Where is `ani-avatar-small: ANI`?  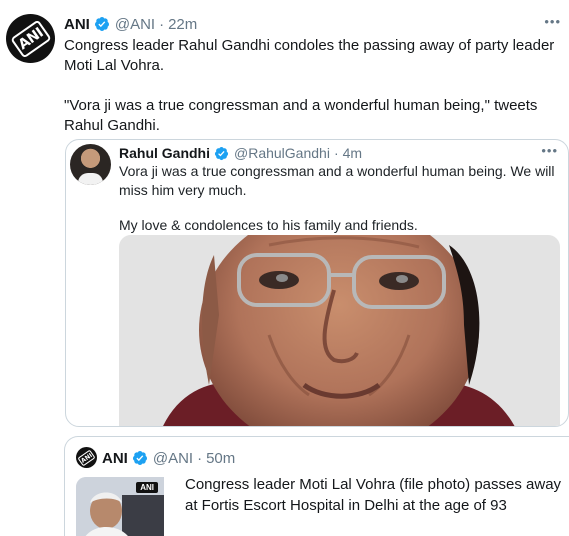 ani-avatar-small: ANI is located at coordinates (86, 457).